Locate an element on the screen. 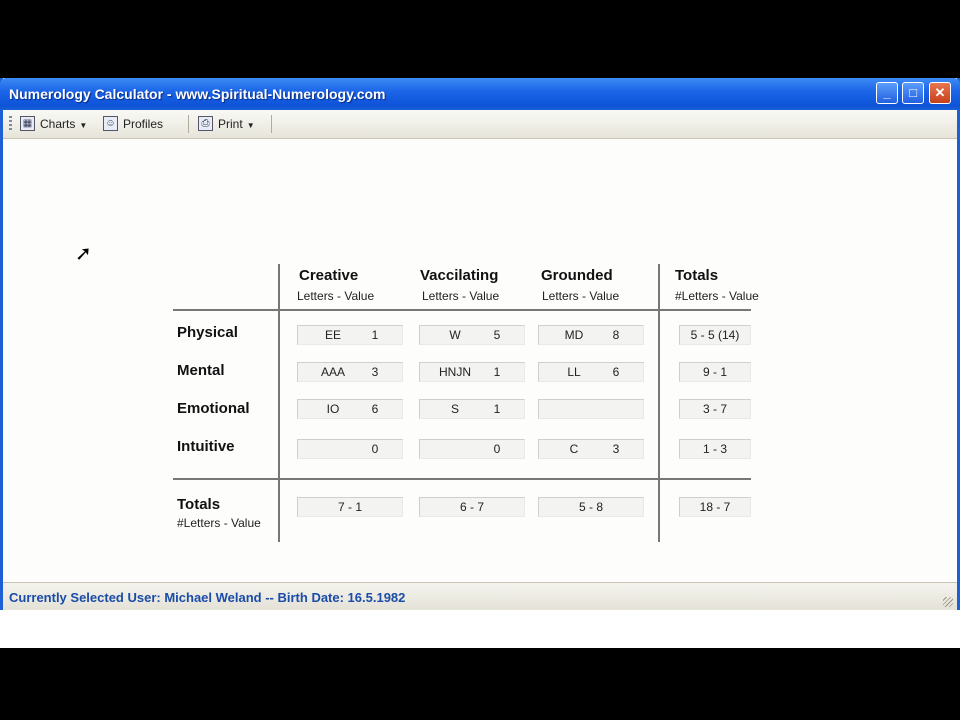  resize-grip-icon is located at coordinates (948, 602).